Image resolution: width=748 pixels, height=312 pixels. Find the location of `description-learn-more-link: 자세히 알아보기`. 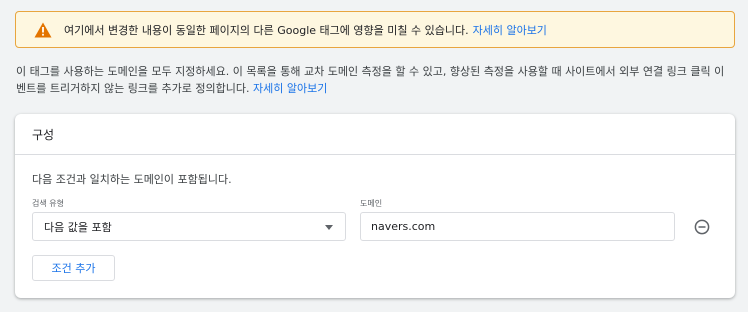

description-learn-more-link: 자세히 알아보기 is located at coordinates (290, 88).